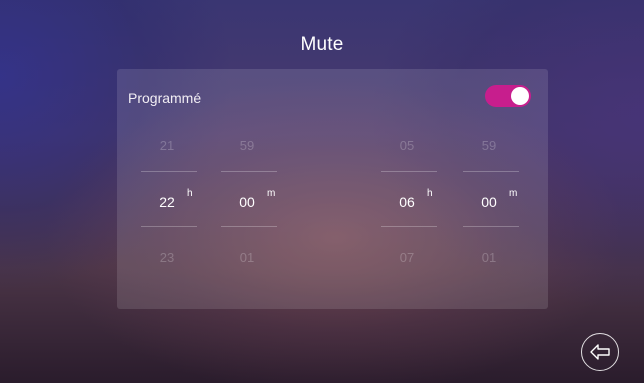  I want to click on end-hour-next: 07, so click(407, 257).